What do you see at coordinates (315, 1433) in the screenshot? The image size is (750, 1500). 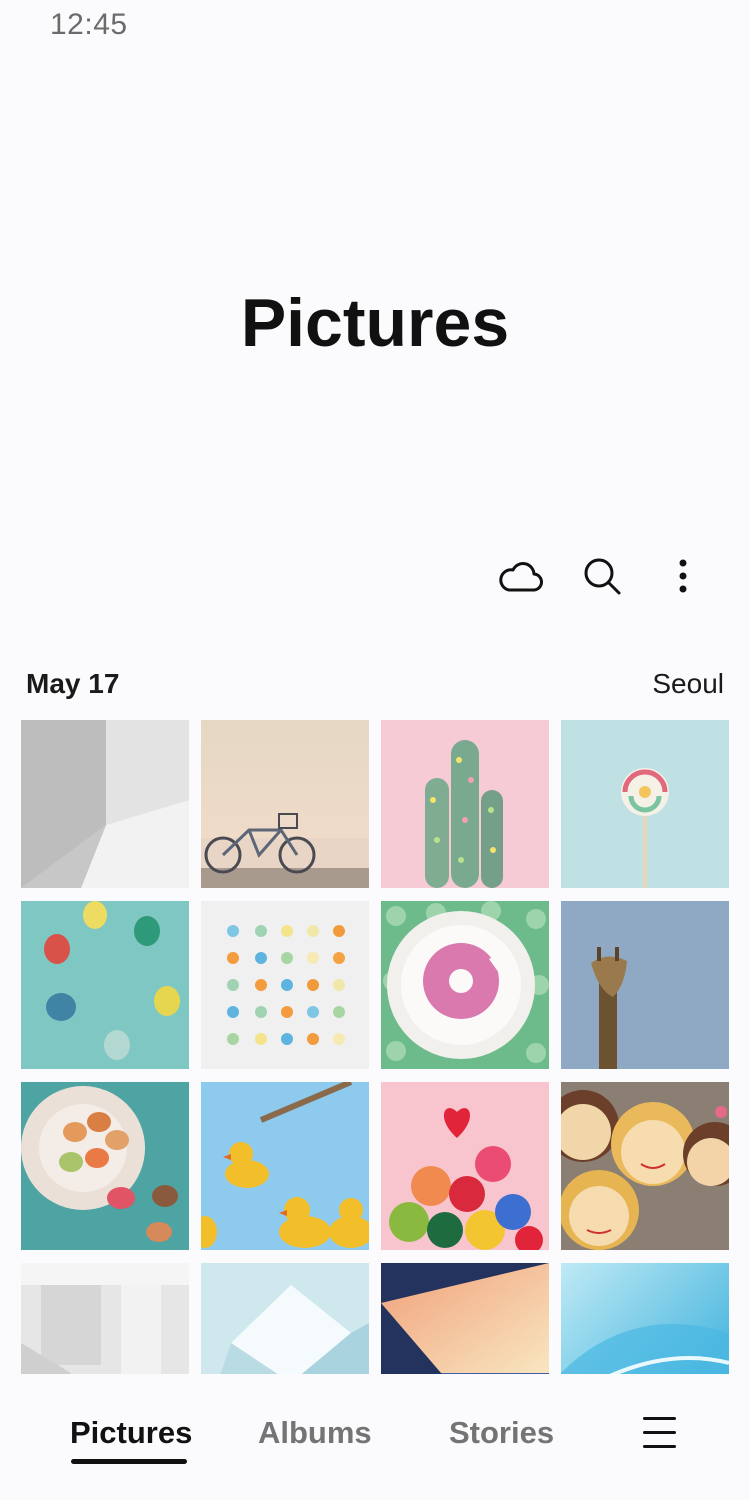 I see `tab-albums: Albums` at bounding box center [315, 1433].